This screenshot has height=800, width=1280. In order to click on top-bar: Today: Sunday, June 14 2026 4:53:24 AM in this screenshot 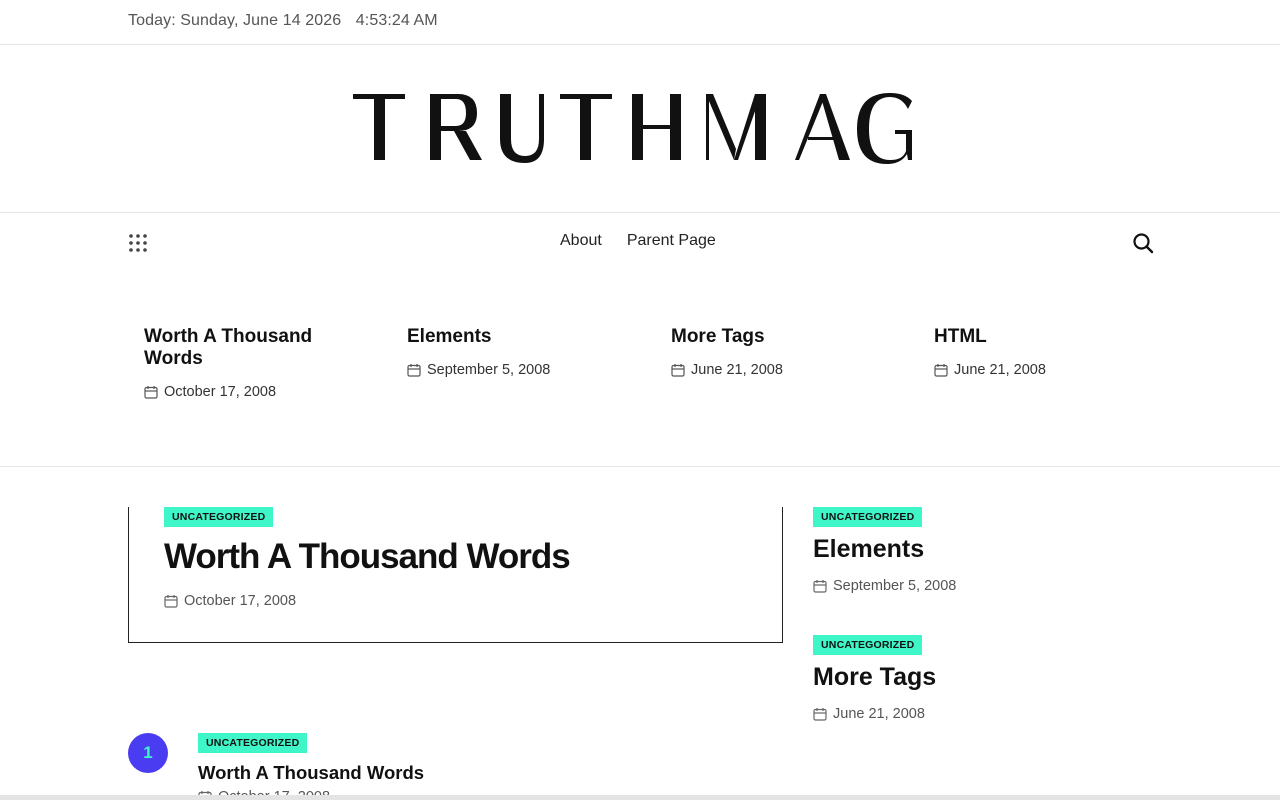, I will do `click(640, 22)`.